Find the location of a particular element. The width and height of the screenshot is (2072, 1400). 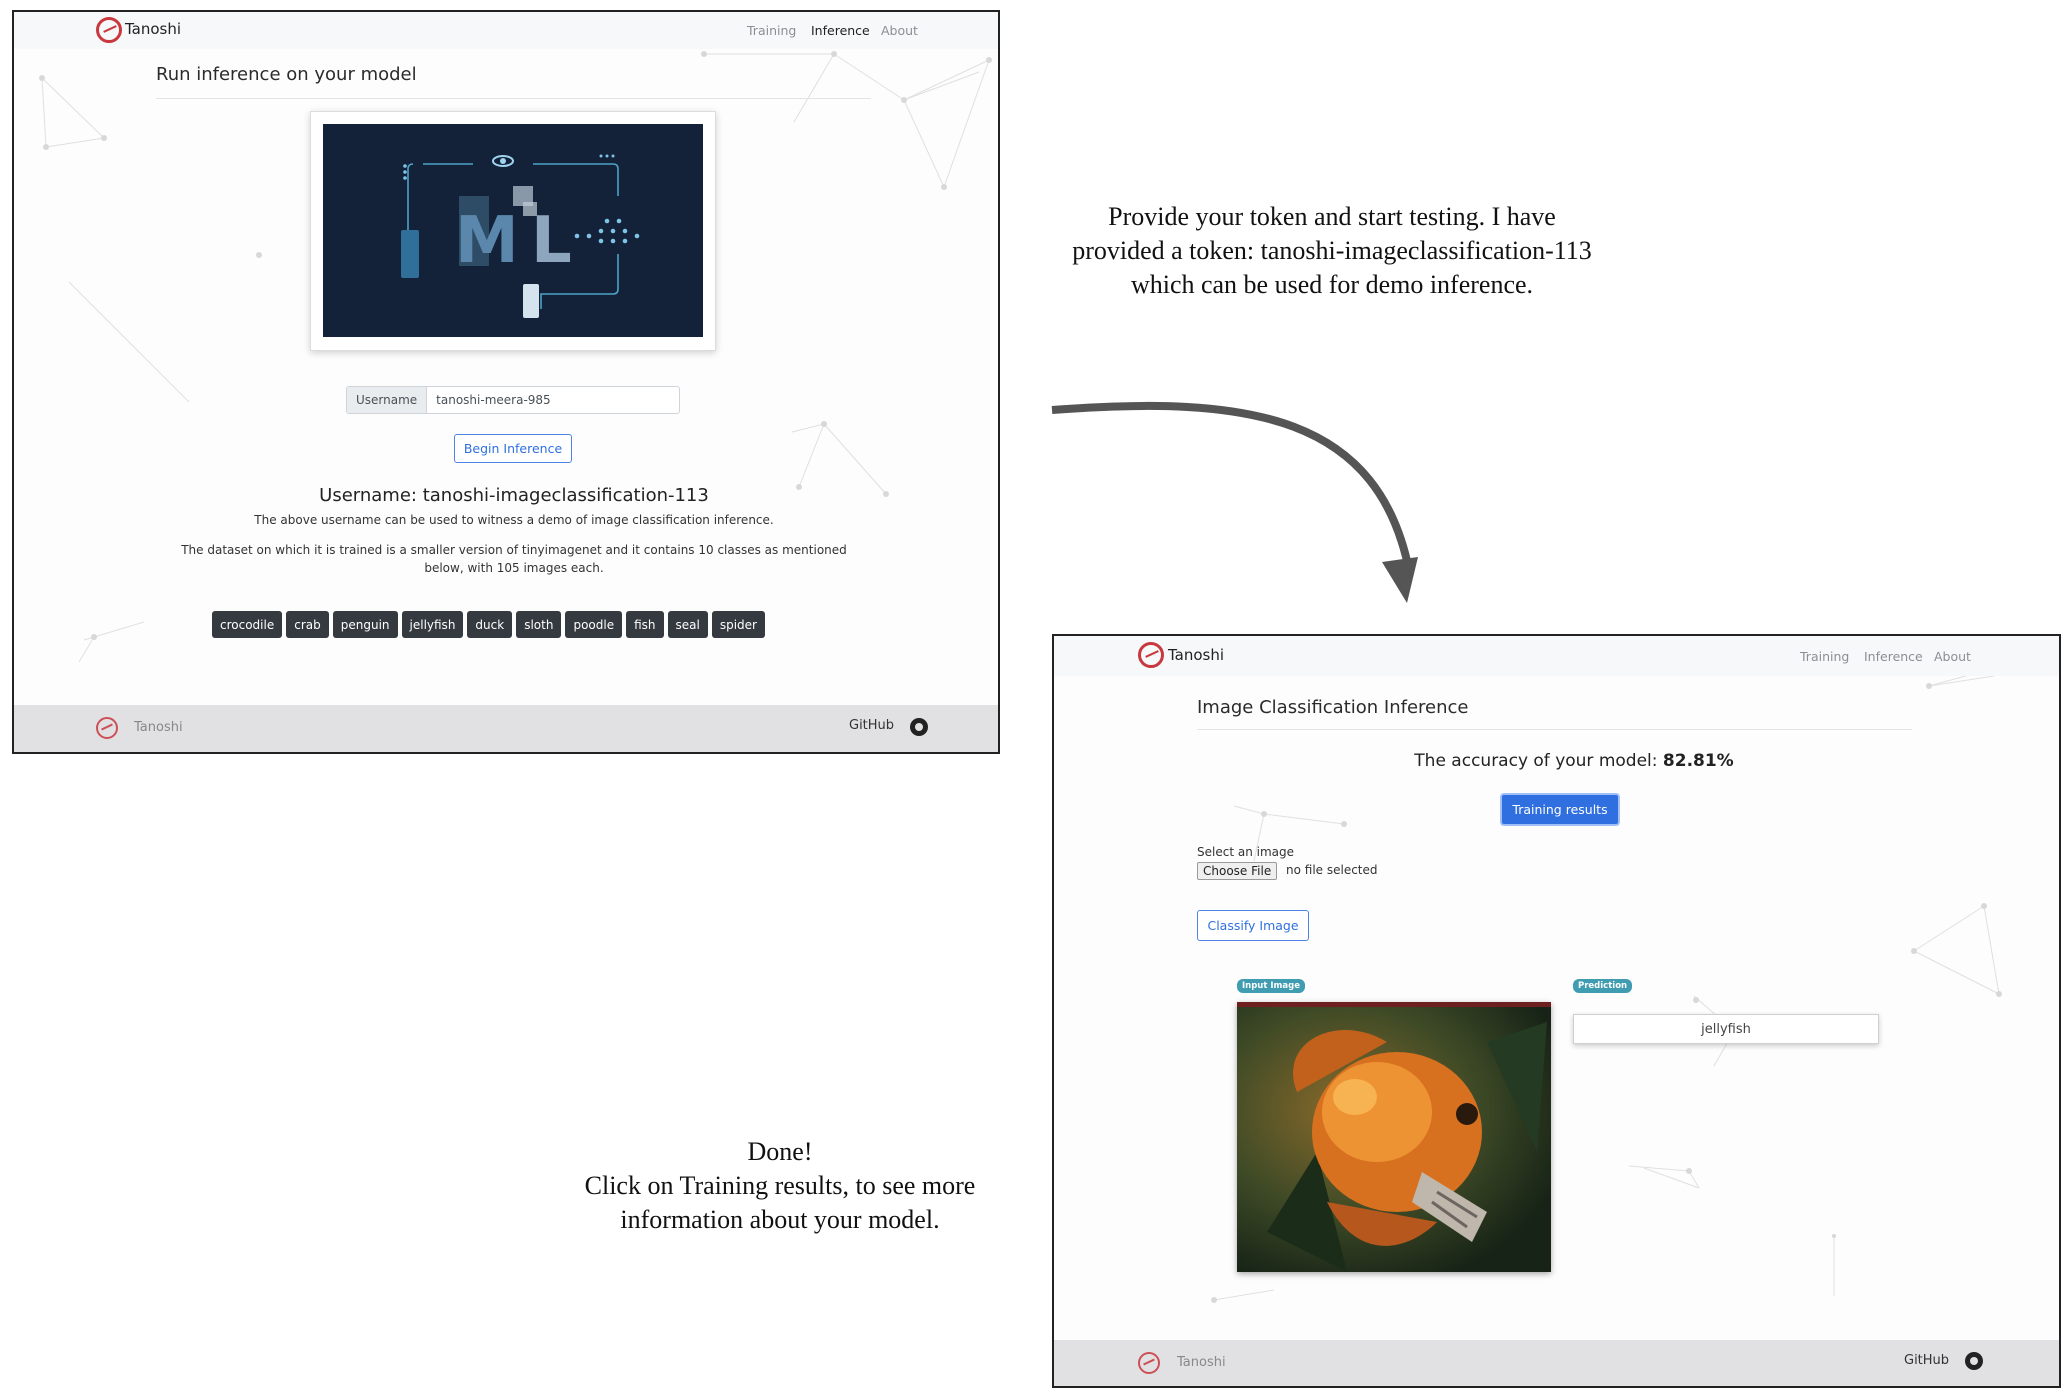

ml-hero-image: M L is located at coordinates (513, 230).